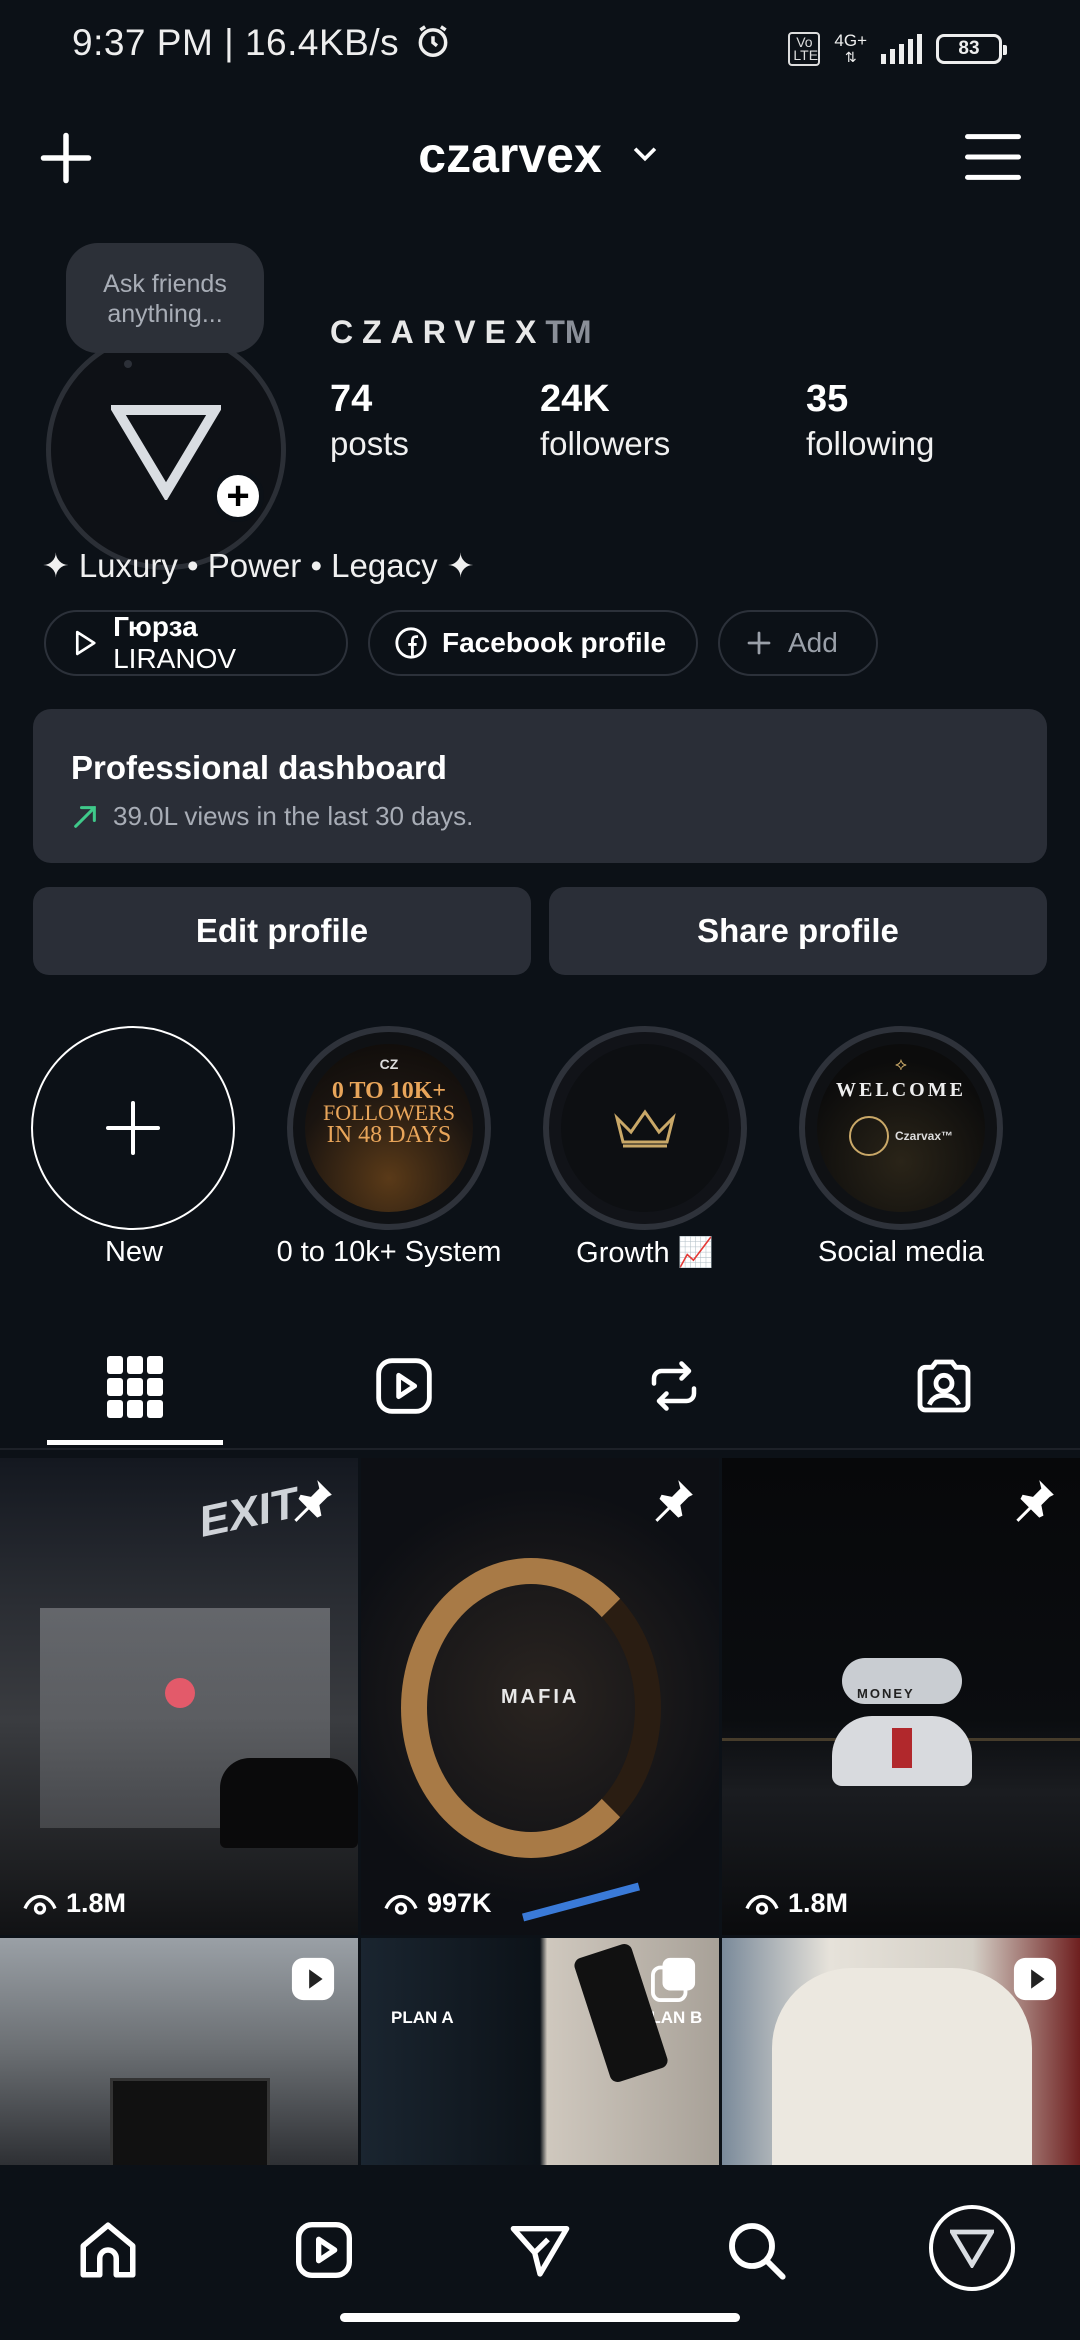 The height and width of the screenshot is (2340, 1080). Describe the element at coordinates (411, 643) in the screenshot. I see `facebook-icon` at that location.